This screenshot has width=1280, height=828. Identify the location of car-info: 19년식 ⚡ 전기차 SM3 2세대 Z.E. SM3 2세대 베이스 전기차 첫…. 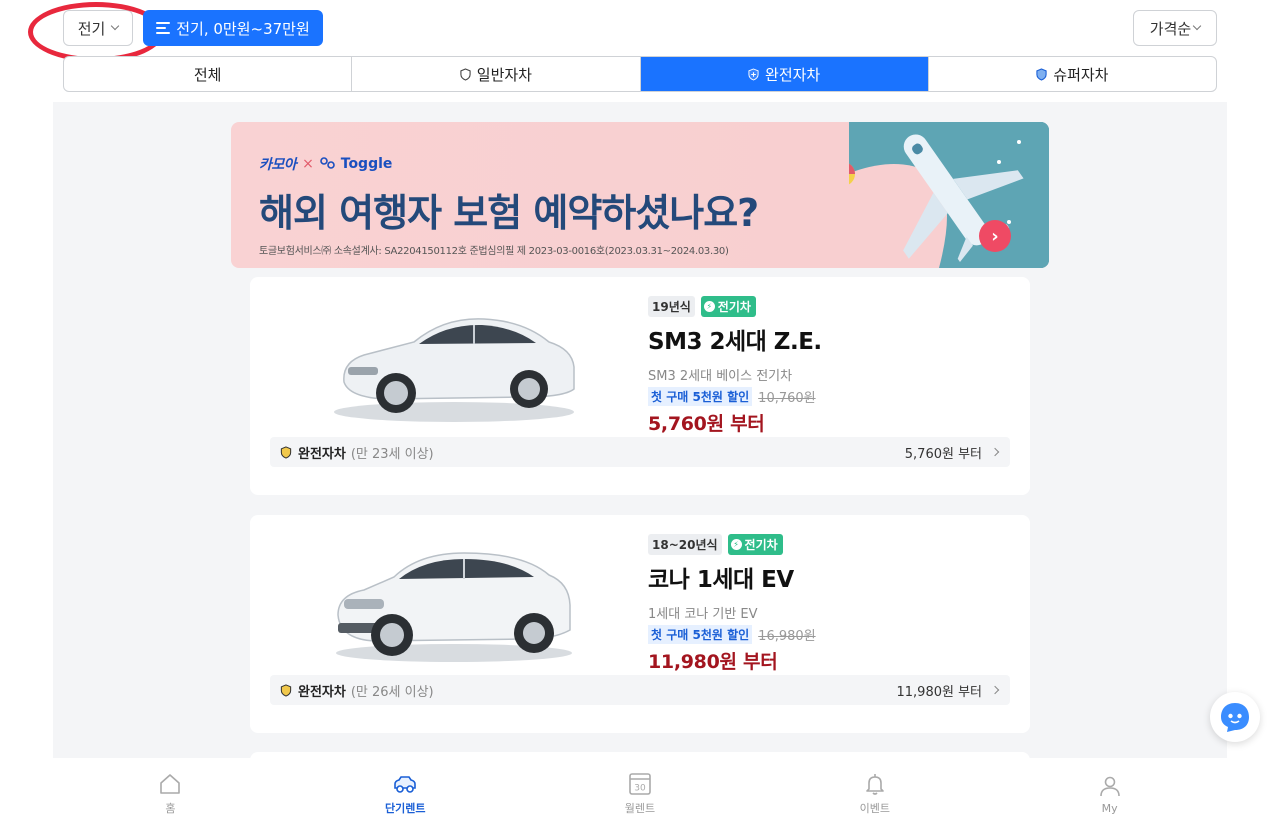
(828, 365).